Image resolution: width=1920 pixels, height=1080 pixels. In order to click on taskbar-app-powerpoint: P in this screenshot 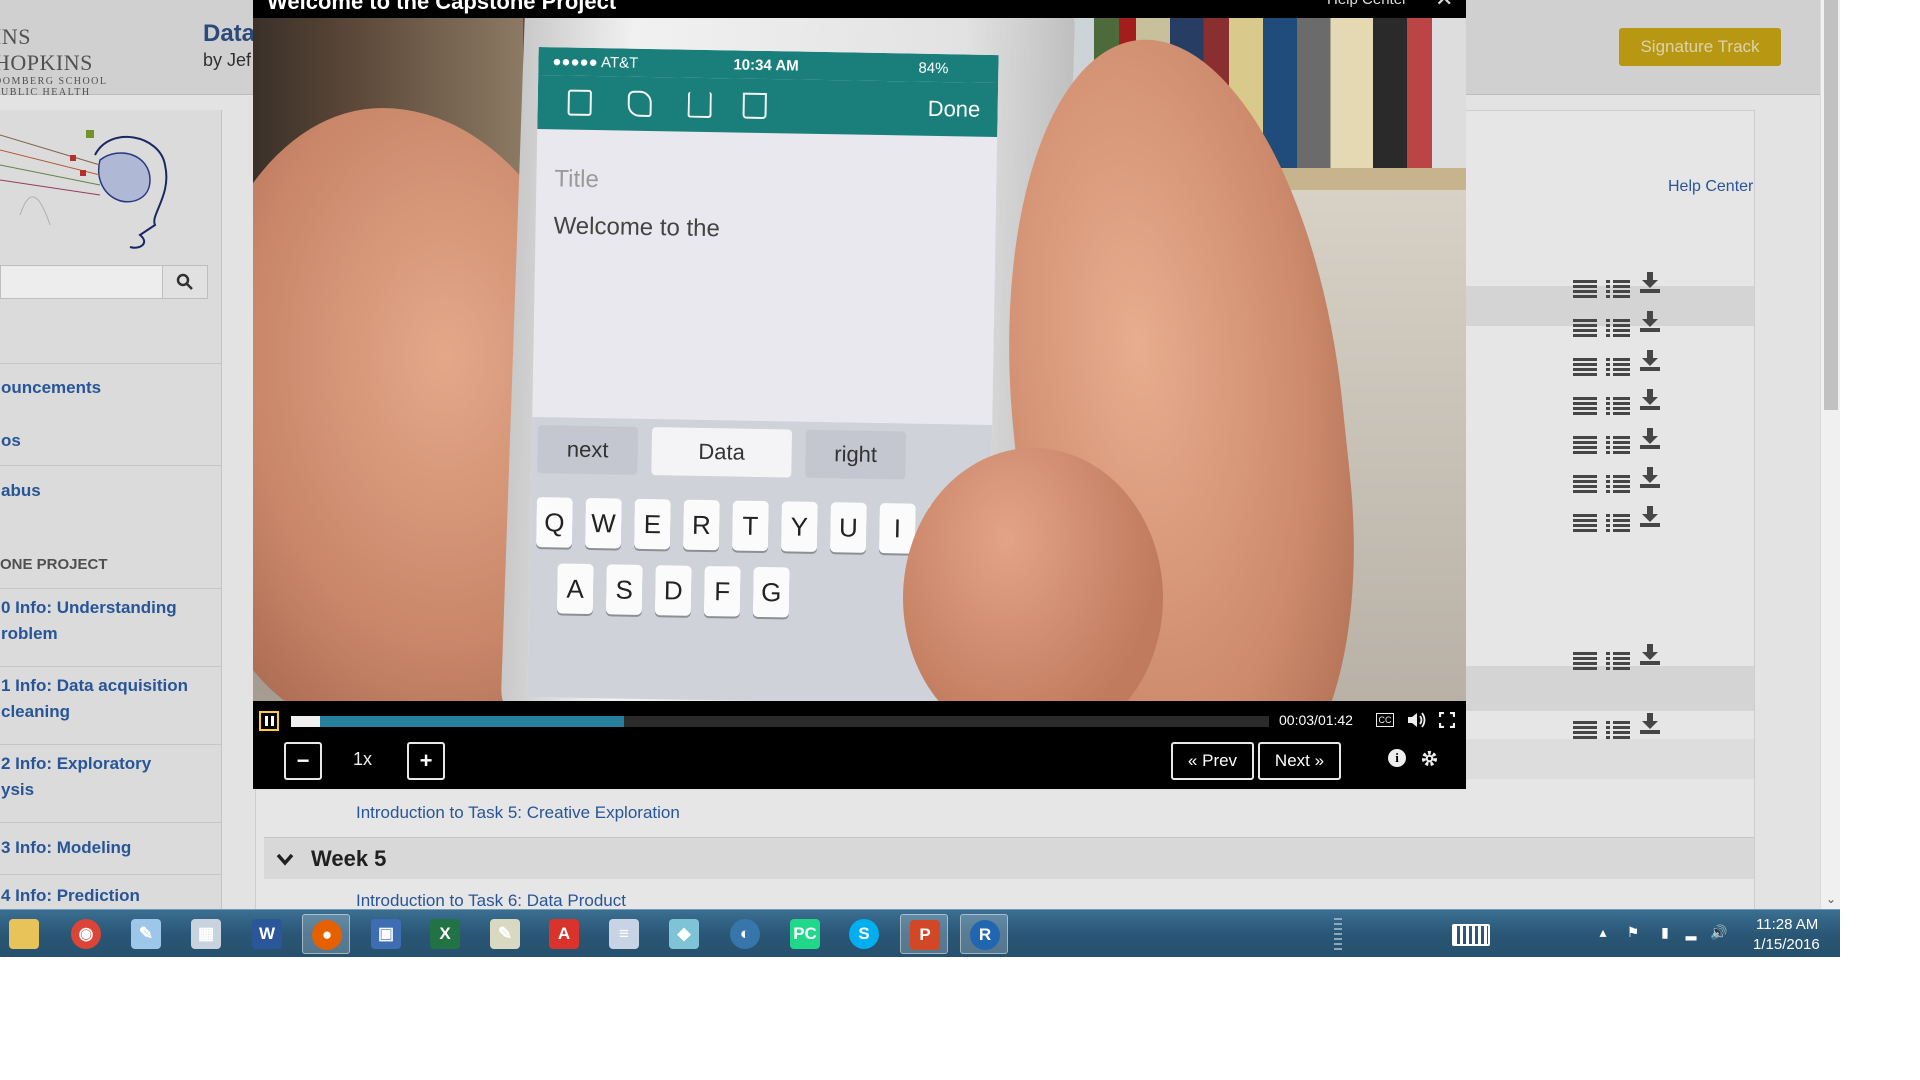, I will do `click(924, 934)`.